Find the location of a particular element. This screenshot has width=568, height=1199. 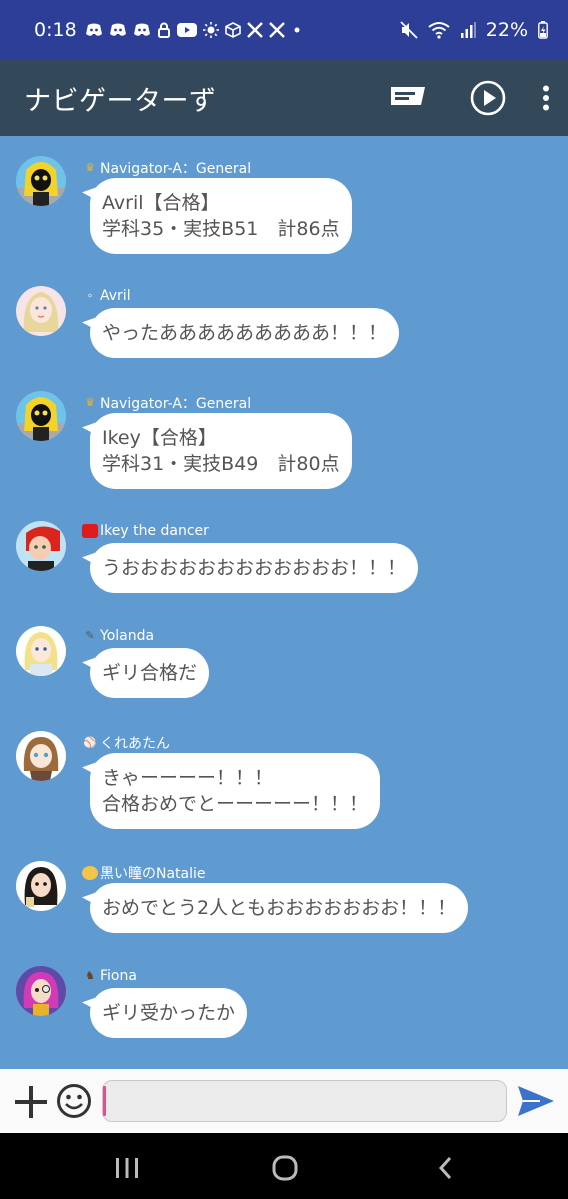

send-icon is located at coordinates (536, 1101).